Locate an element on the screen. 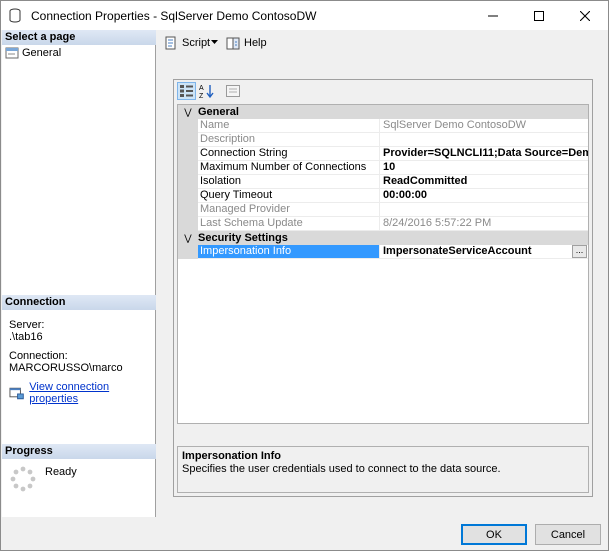 The image size is (609, 551). maximize-button is located at coordinates (539, 15).